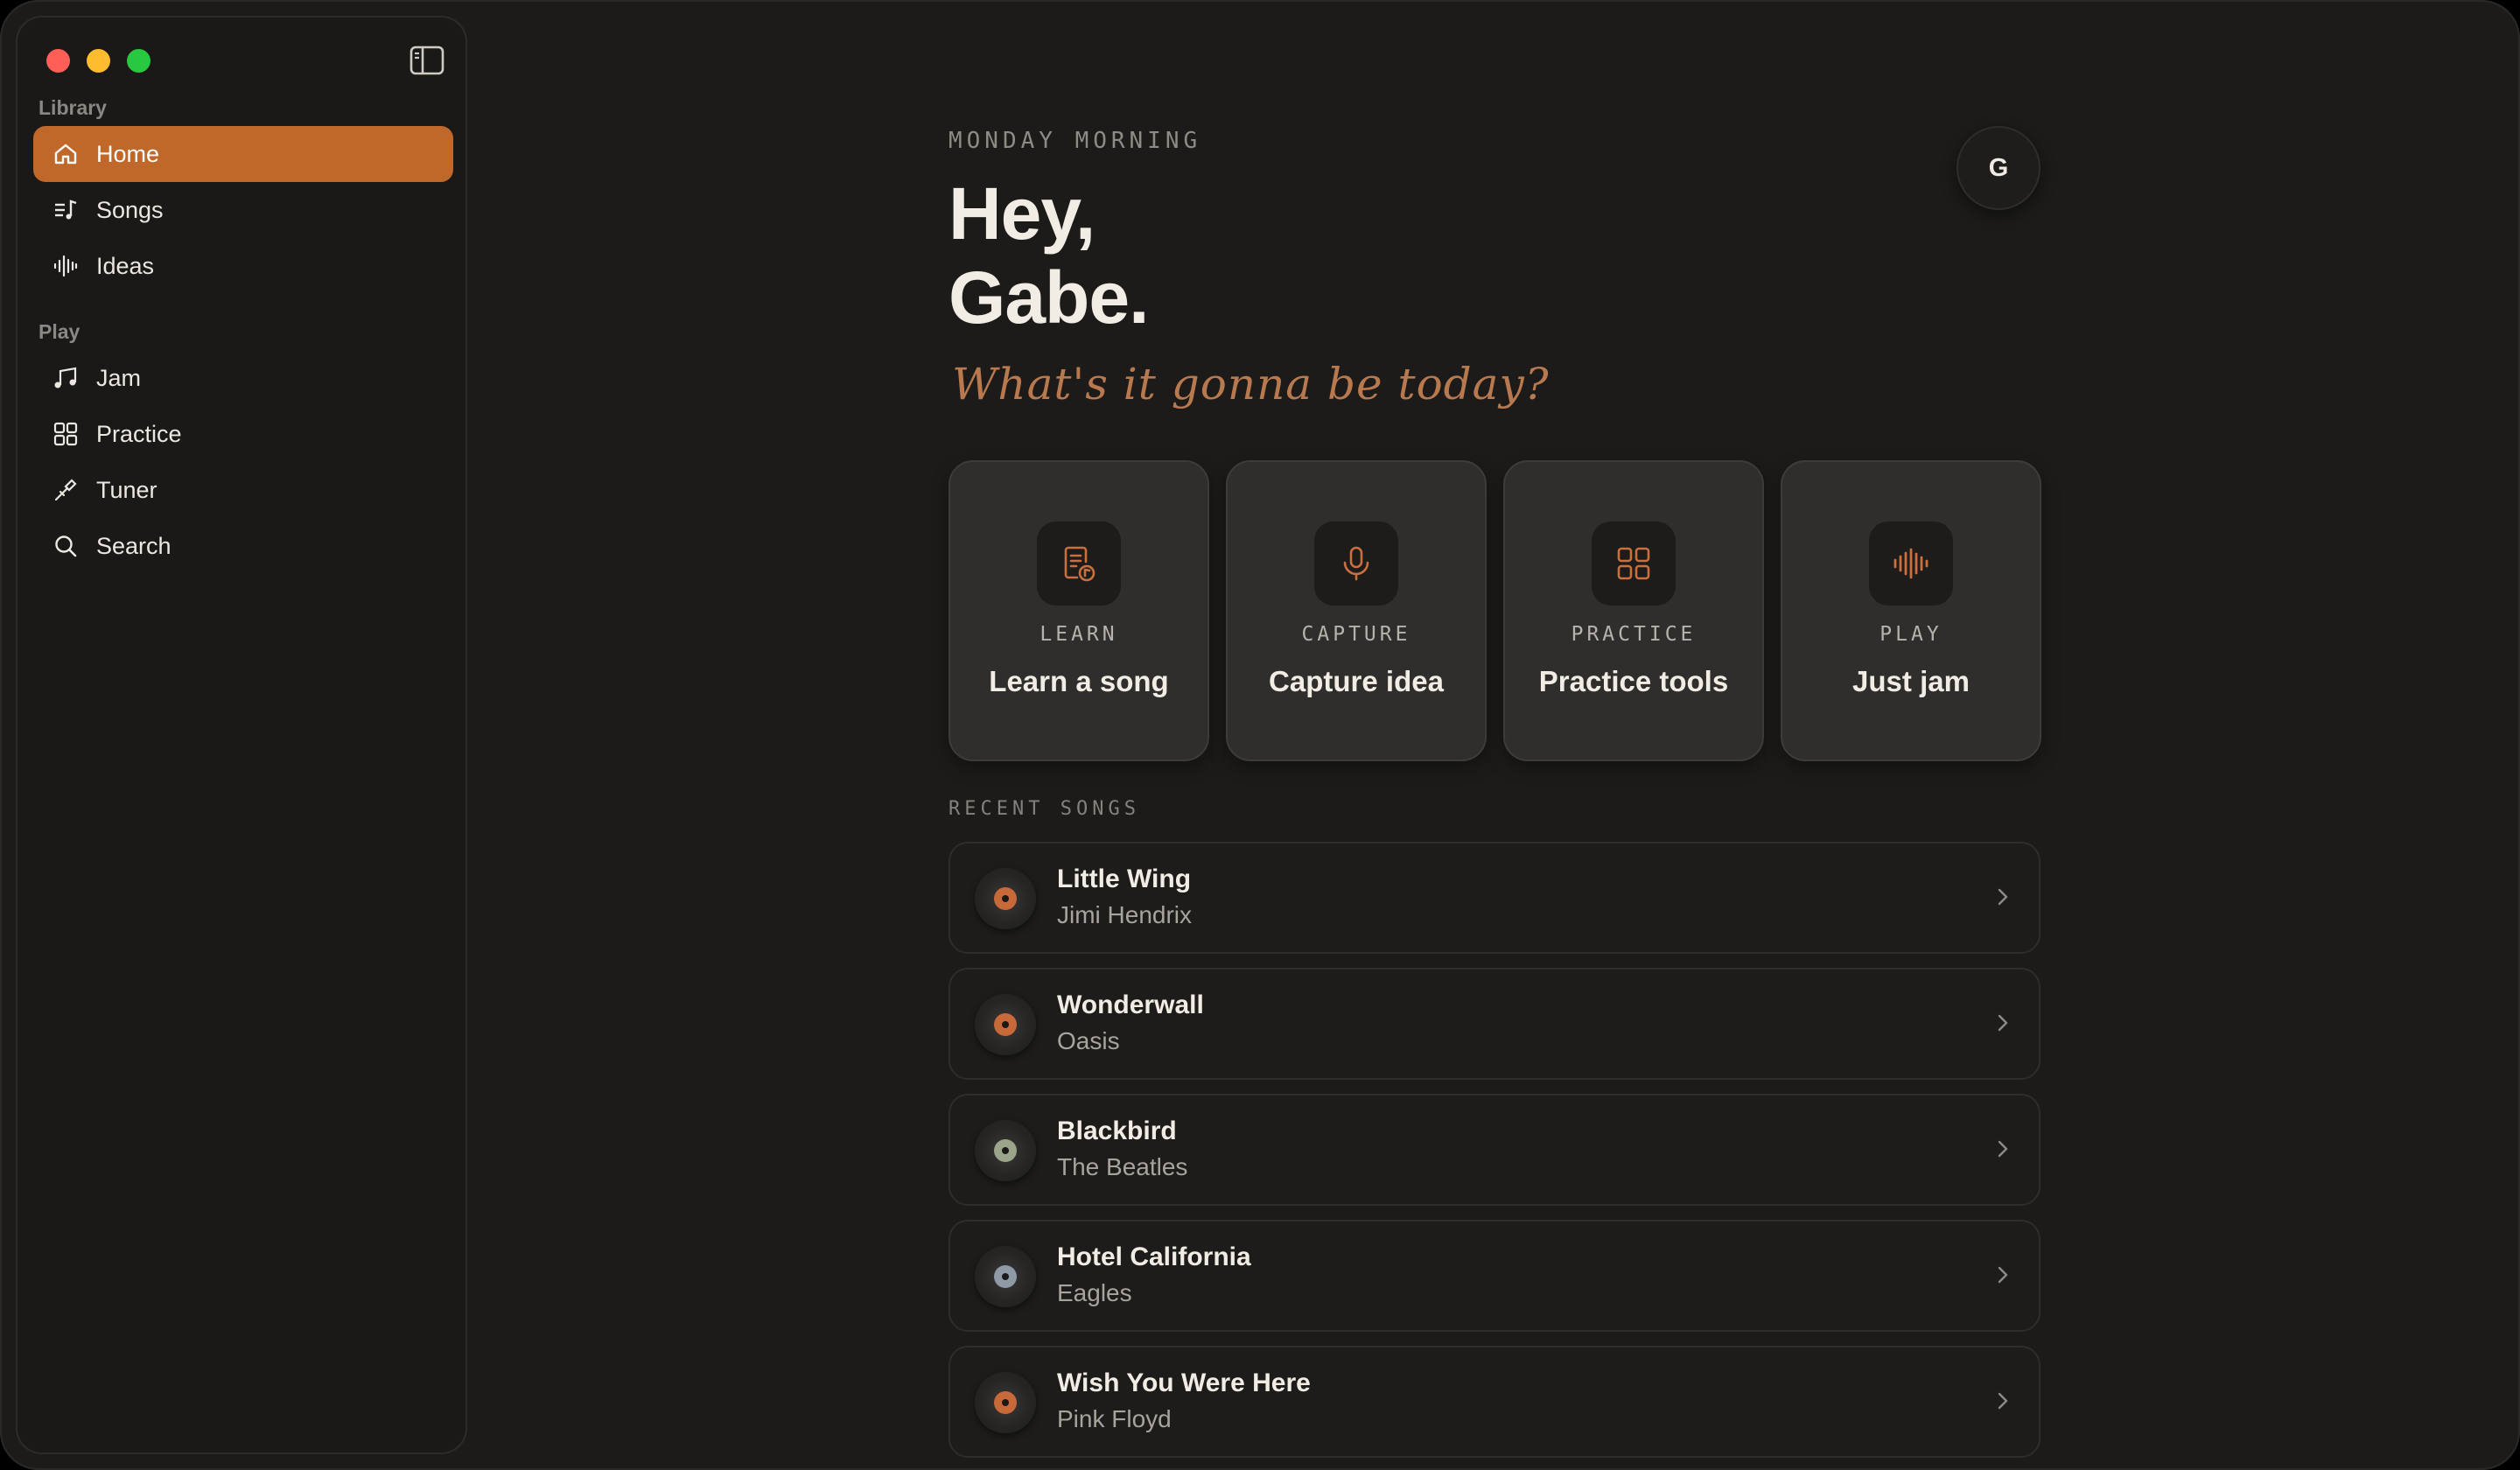 This screenshot has height=1470, width=2520. Describe the element at coordinates (1079, 681) in the screenshot. I see `card-title: Learn a song` at that location.